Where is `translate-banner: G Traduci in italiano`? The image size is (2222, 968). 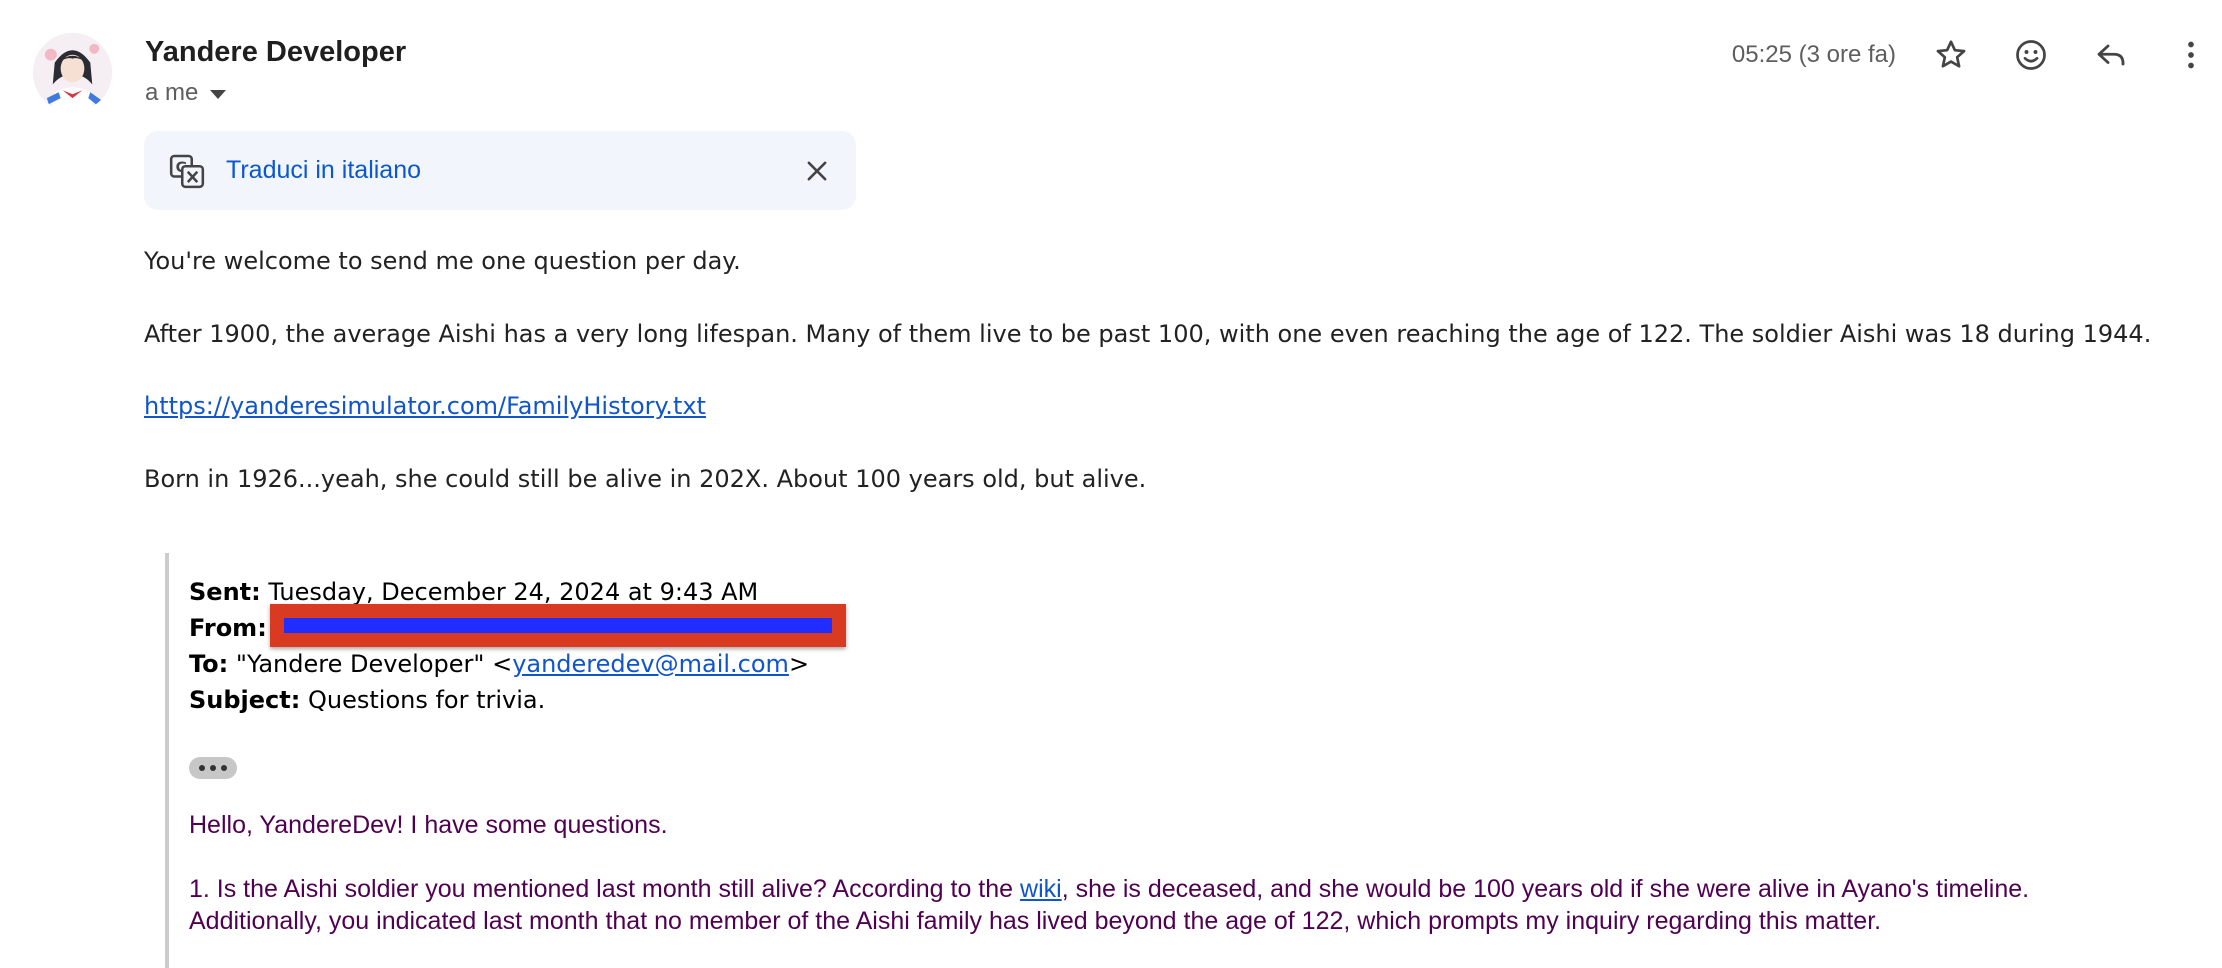
translate-banner: G Traduci in italiano is located at coordinates (500, 170).